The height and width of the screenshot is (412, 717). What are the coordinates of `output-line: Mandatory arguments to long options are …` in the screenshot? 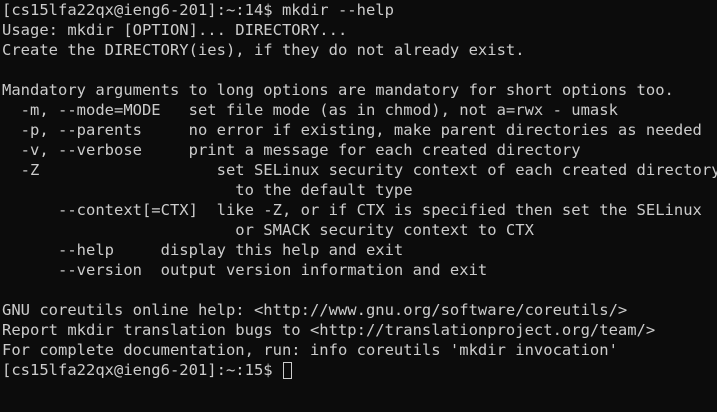 It's located at (338, 90).